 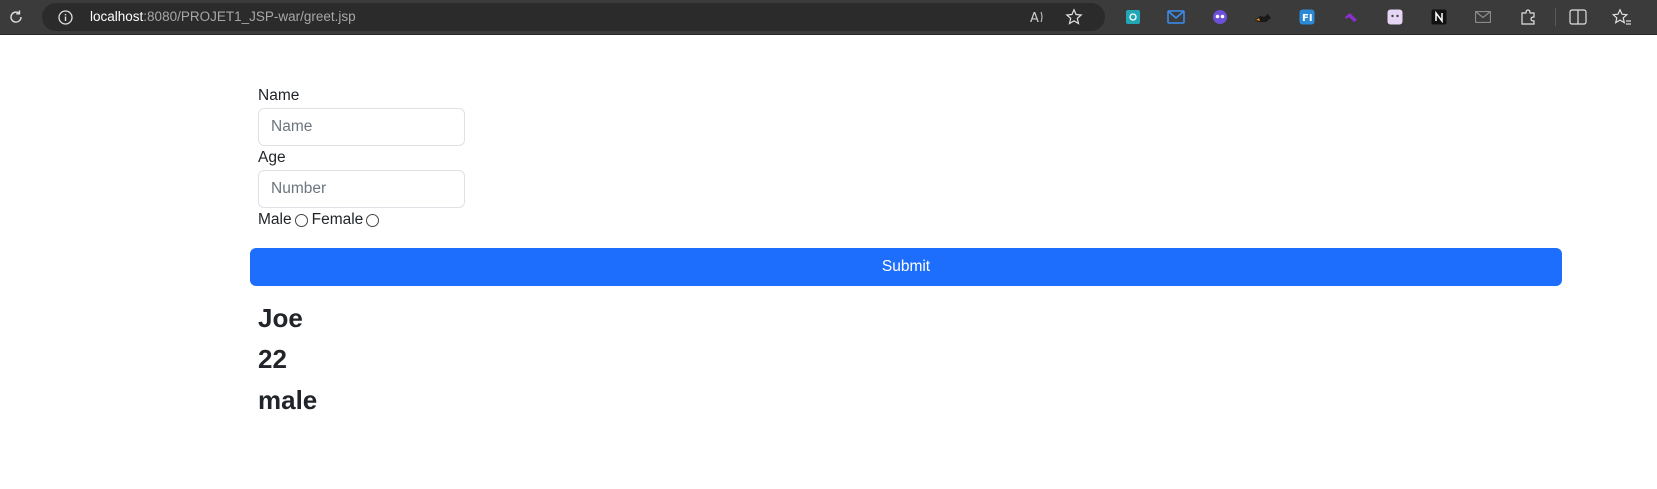 I want to click on gender-radio-group: Male Female, so click(x=320, y=220).